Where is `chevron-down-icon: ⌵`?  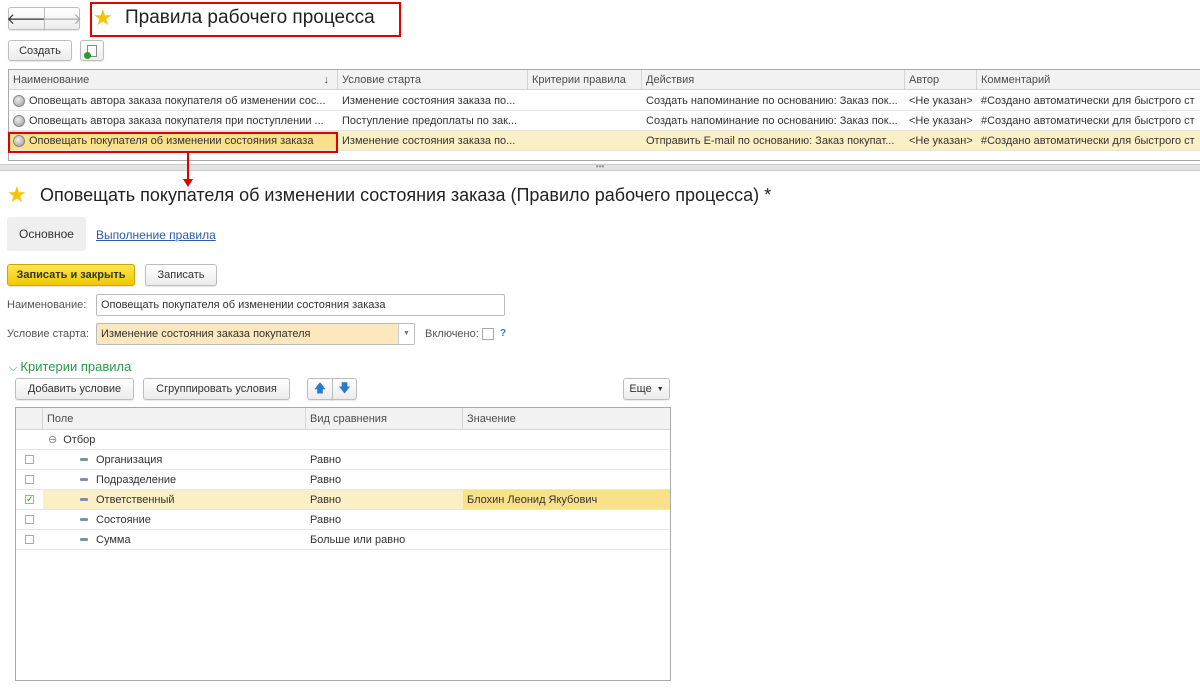 chevron-down-icon: ⌵ is located at coordinates (15, 368).